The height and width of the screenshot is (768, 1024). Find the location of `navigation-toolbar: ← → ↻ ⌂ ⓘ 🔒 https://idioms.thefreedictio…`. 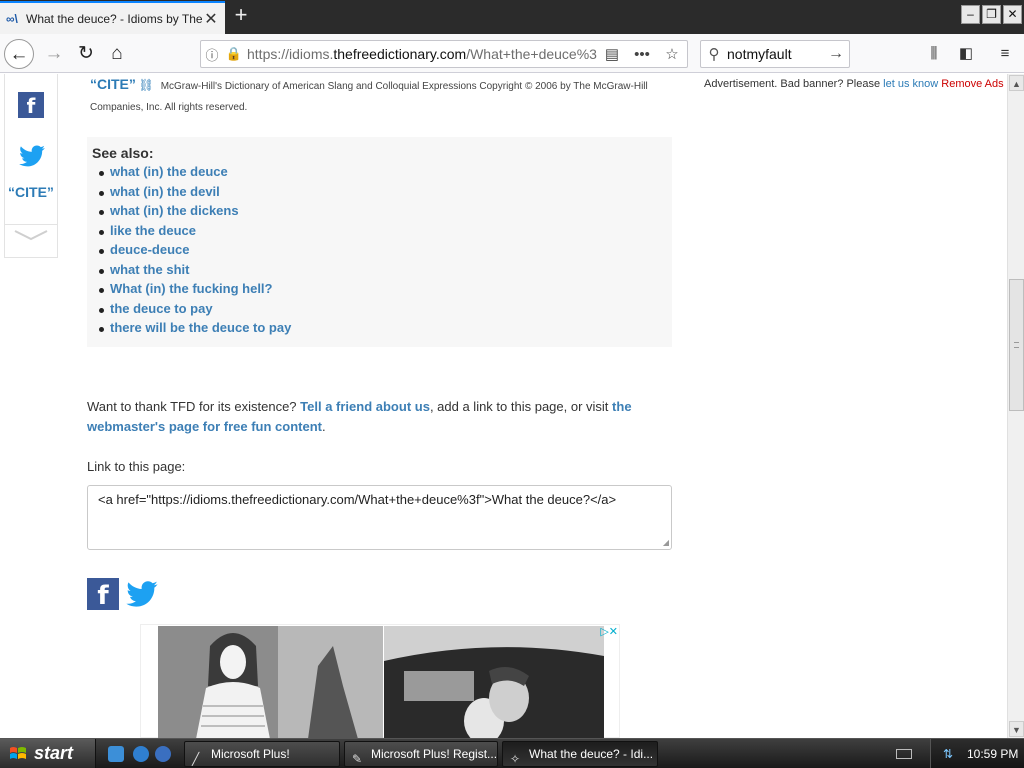

navigation-toolbar: ← → ↻ ⌂ ⓘ 🔒 https://idioms.thefreedictio… is located at coordinates (512, 53).